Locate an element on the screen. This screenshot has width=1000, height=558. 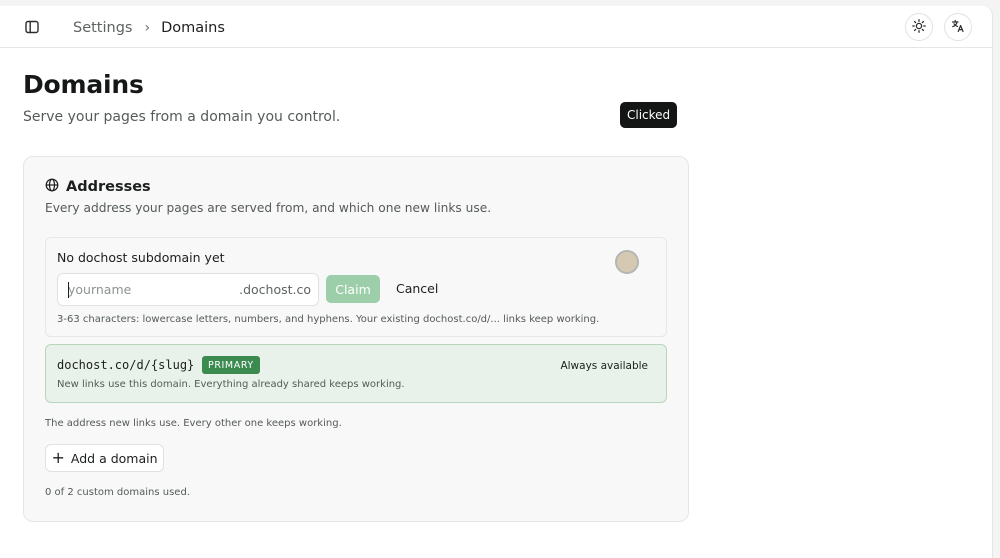
breadcrumb-domains: Domains is located at coordinates (193, 28).